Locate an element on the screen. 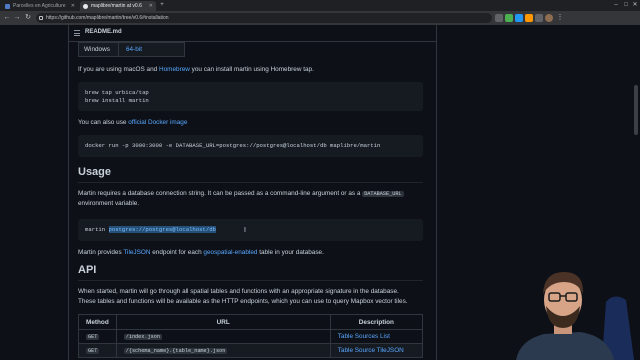 The width and height of the screenshot is (640, 360). url-cell: /{schema_name}.{table_name}.json is located at coordinates (223, 350).